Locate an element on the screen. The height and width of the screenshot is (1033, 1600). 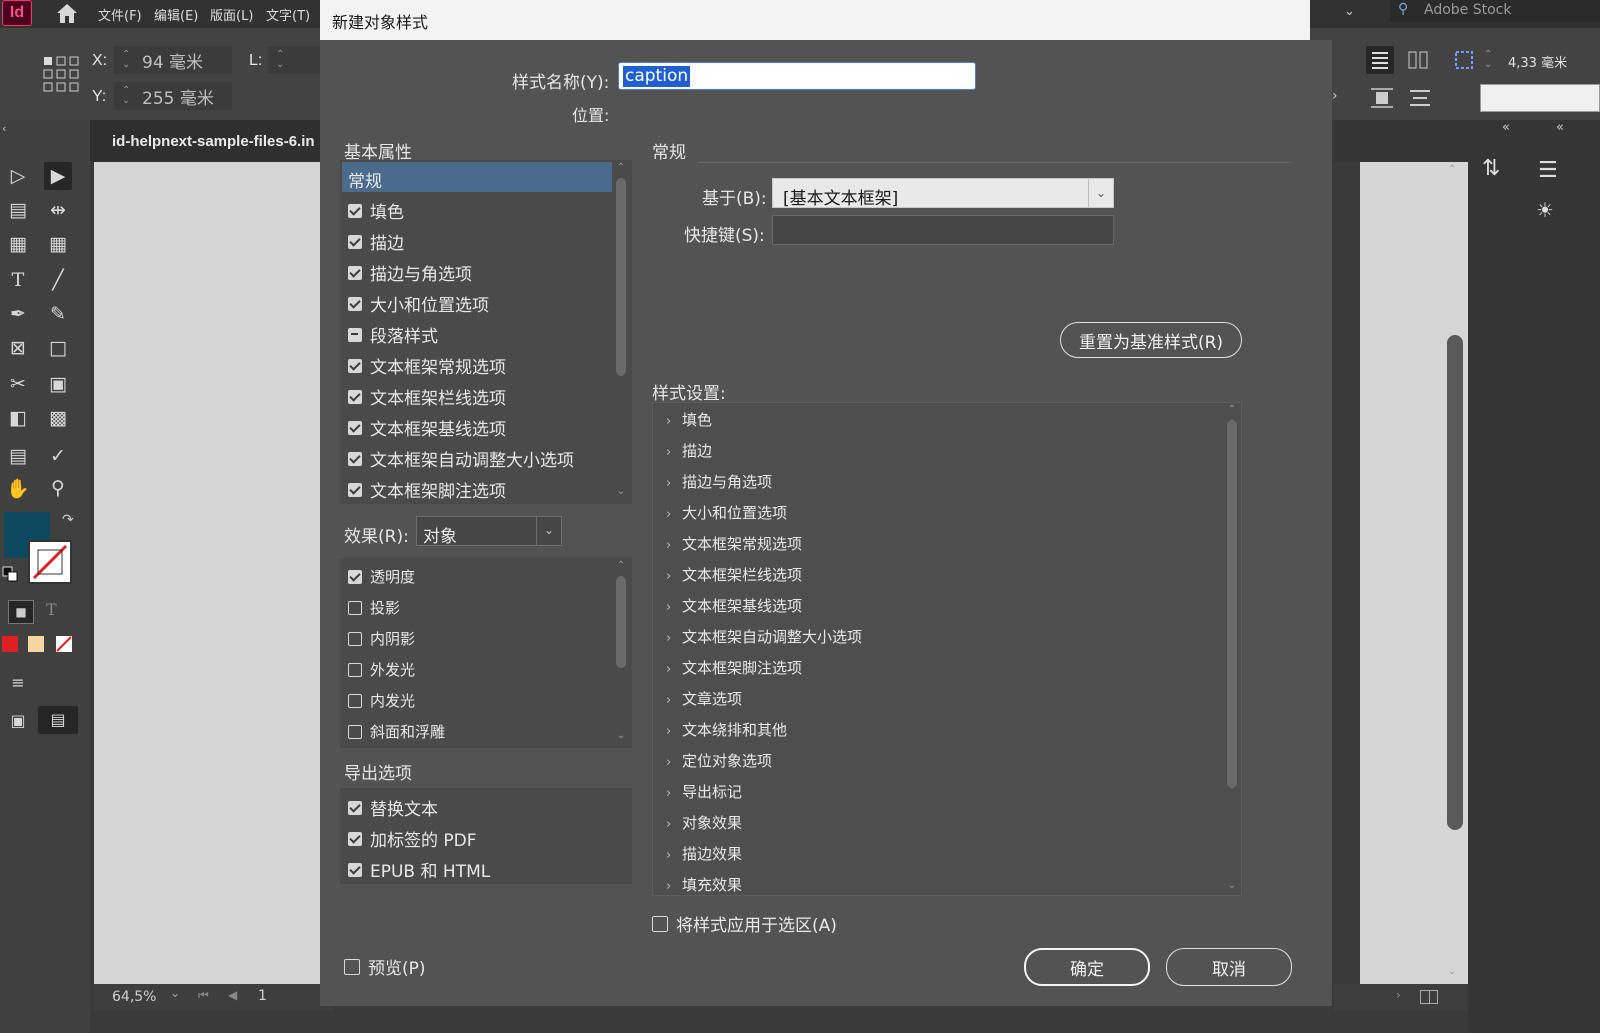
workspace-chevron-icon: ⌄ is located at coordinates (1349, 11).